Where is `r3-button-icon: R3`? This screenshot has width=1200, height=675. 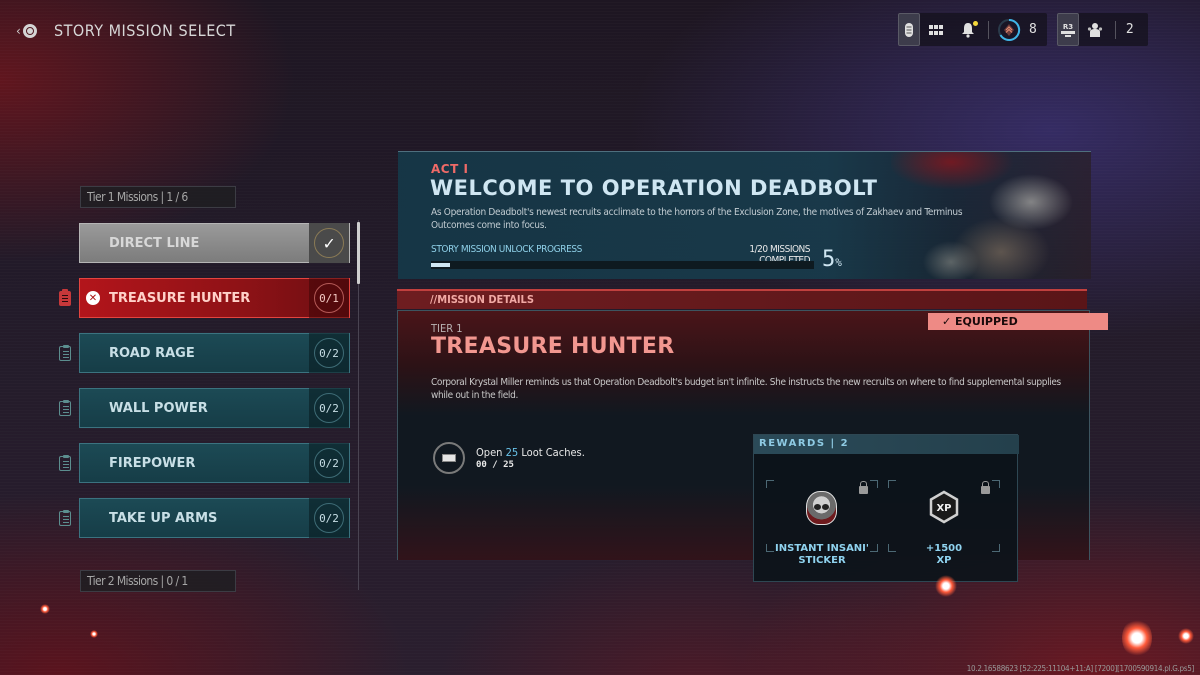
r3-button-icon: R3 is located at coordinates (1067, 30).